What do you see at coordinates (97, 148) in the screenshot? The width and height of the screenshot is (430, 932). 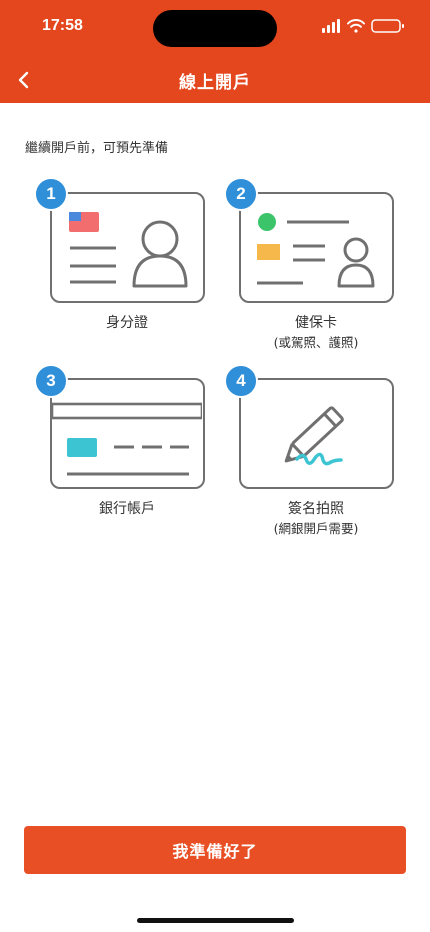 I see `intro-text: 繼續開戶前，可預先準備` at bounding box center [97, 148].